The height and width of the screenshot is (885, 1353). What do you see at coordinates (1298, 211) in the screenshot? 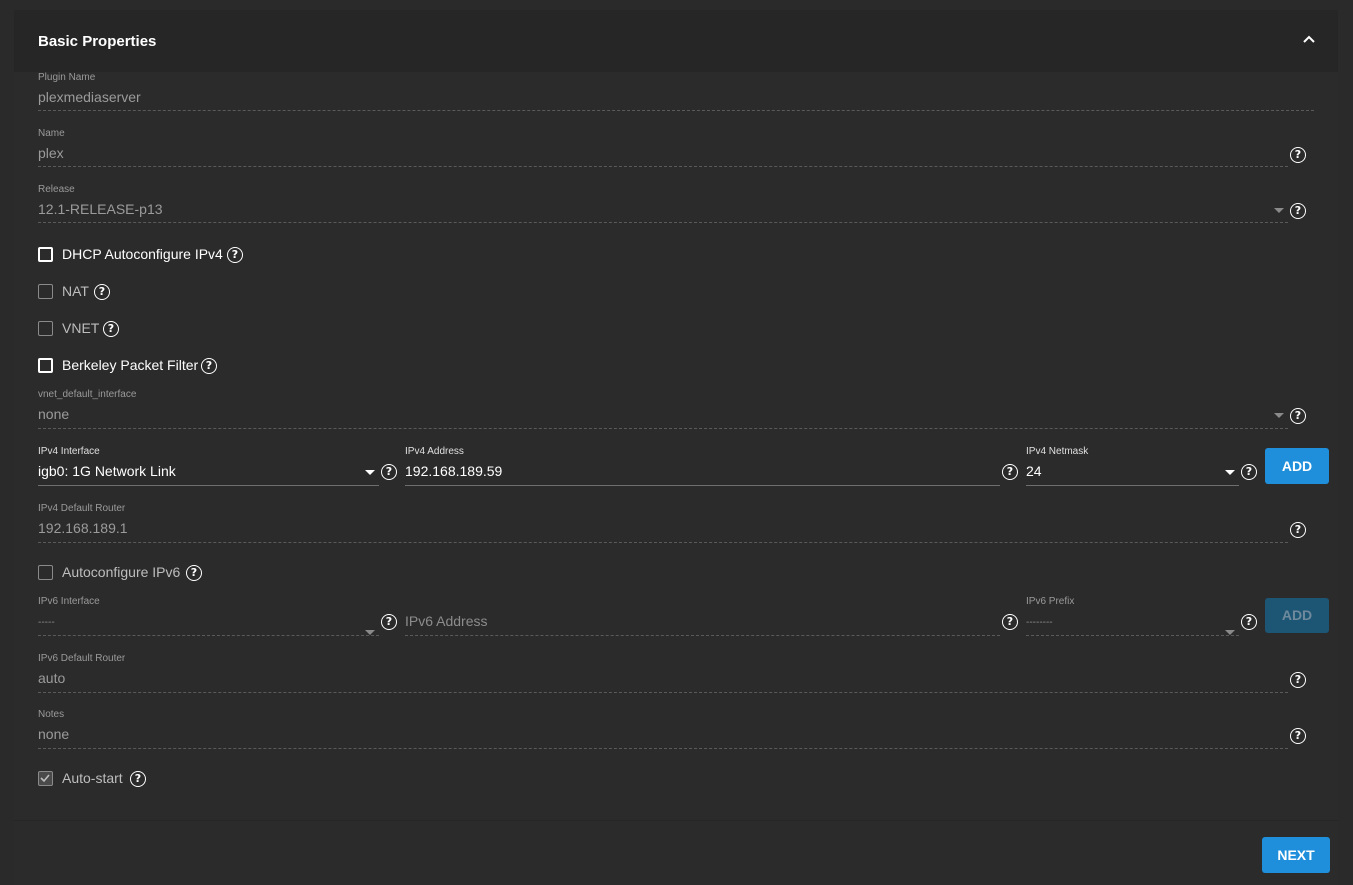
I see `release-help-icon: ?` at bounding box center [1298, 211].